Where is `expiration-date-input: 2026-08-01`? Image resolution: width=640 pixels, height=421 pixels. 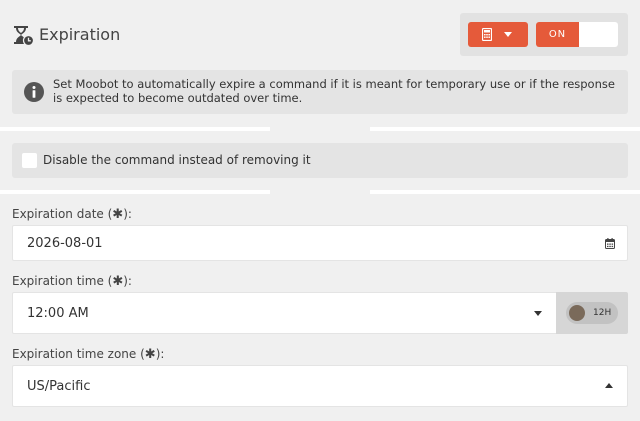
expiration-date-input: 2026-08-01 is located at coordinates (320, 243).